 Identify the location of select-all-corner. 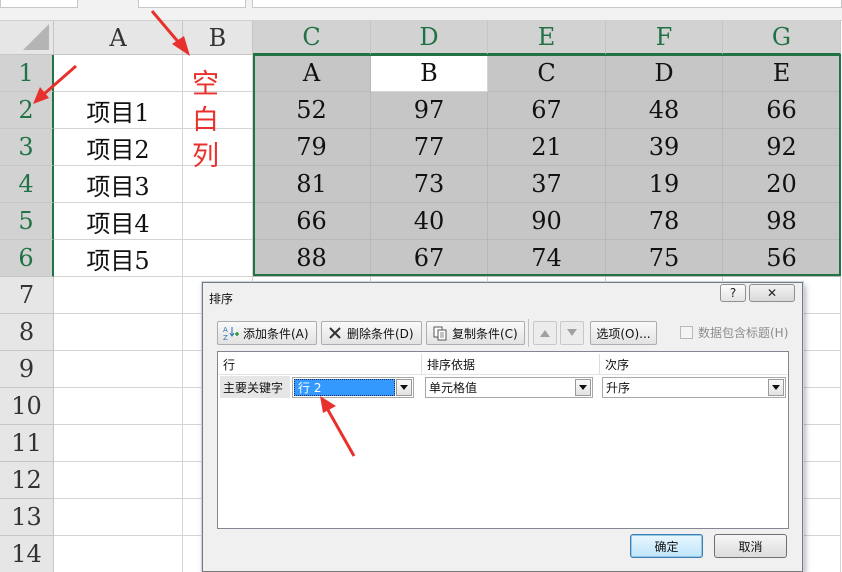
(27, 38).